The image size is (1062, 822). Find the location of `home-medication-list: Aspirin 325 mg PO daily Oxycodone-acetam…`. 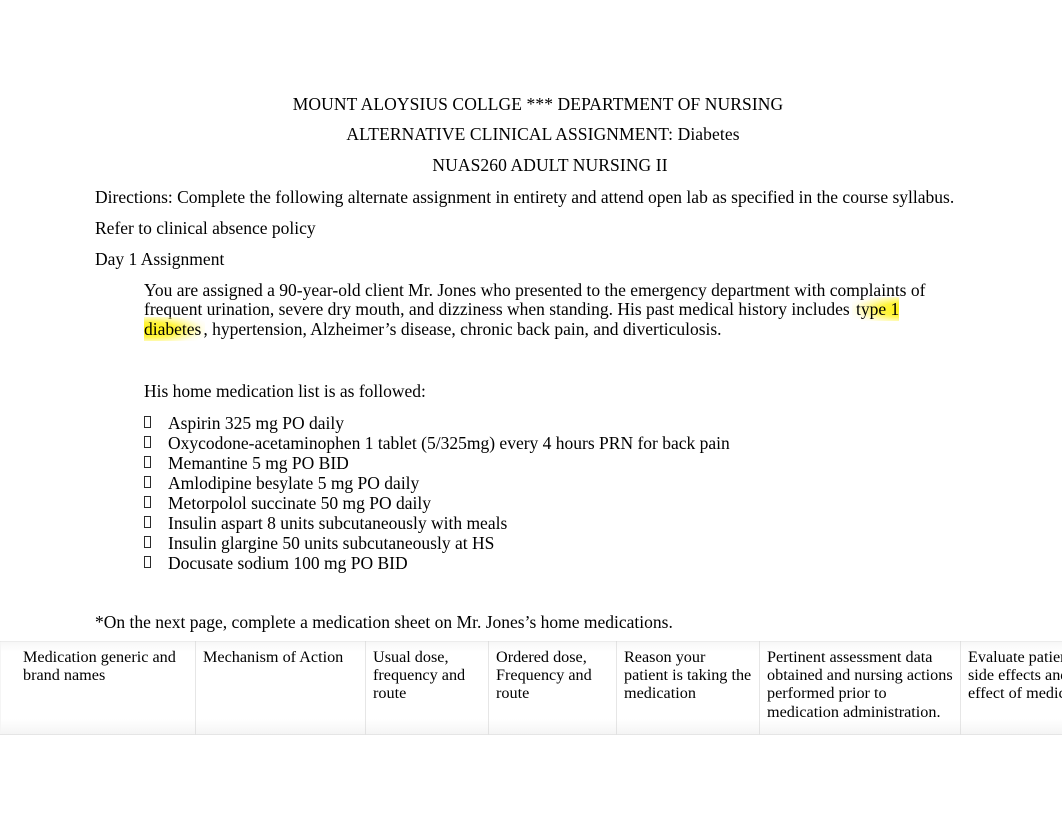

home-medication-list: Aspirin 325 mg PO daily Oxycodone-acetam… is located at coordinates (437, 493).